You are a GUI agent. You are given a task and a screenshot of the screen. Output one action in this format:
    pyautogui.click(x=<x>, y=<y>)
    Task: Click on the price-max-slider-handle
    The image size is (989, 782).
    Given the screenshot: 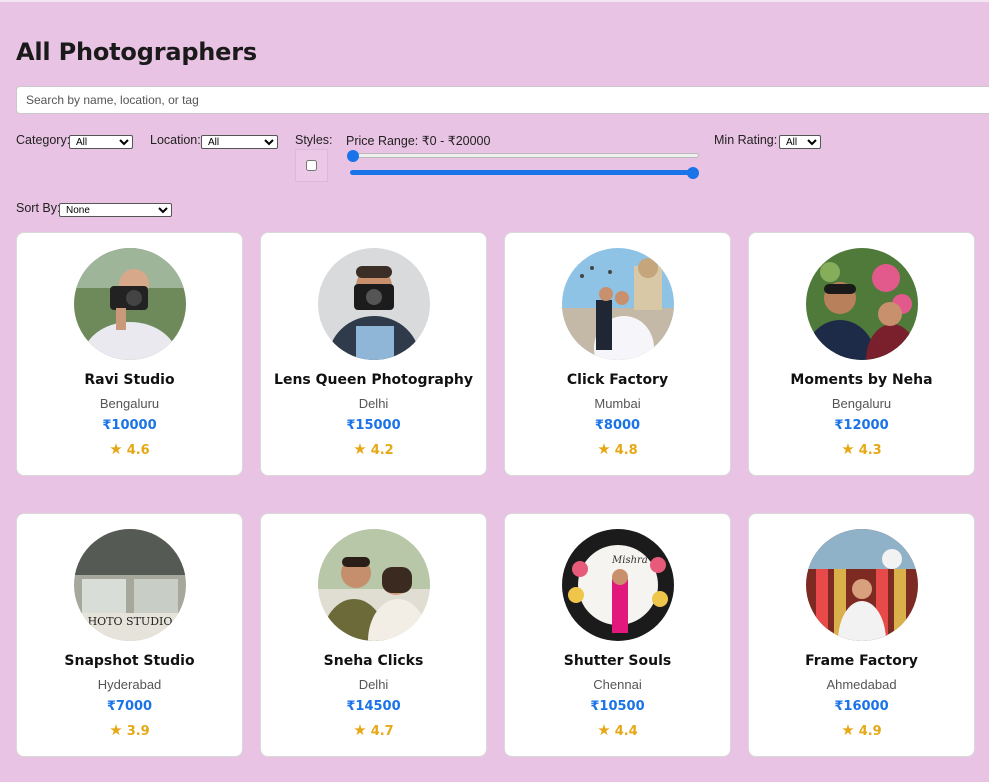 What is the action you would take?
    pyautogui.click(x=693, y=173)
    